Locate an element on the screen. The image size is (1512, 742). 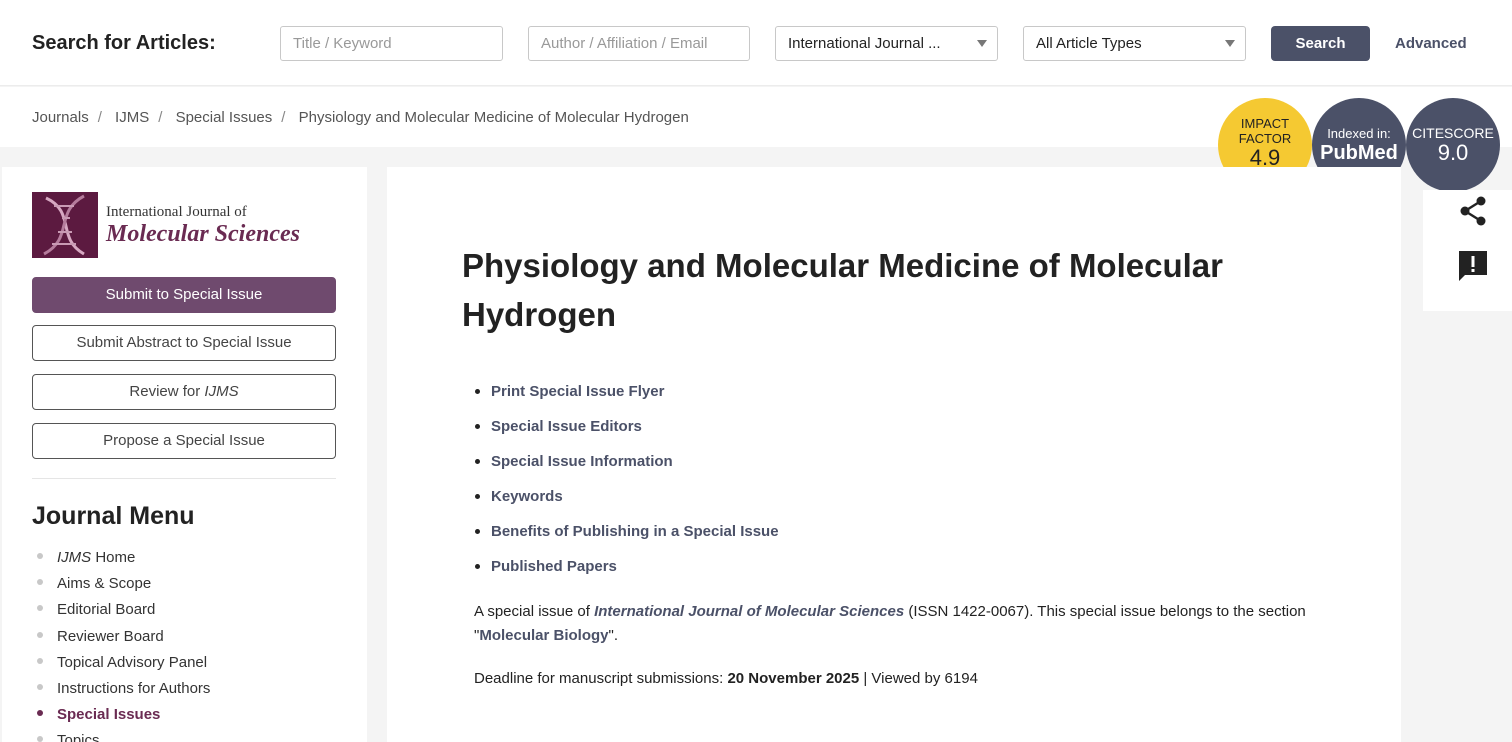
section-link: Molecular Biology is located at coordinates (543, 635).